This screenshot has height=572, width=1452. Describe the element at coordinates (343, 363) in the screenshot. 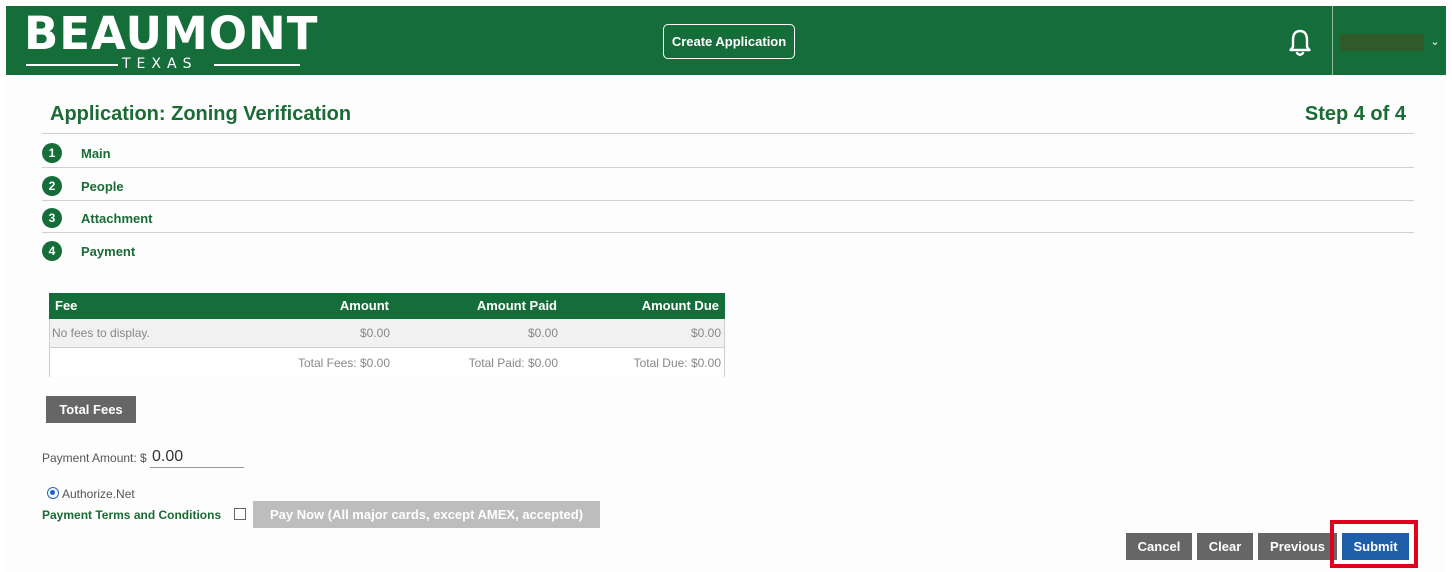

I see `total-fees-cell: Total Fees: $0.00` at that location.